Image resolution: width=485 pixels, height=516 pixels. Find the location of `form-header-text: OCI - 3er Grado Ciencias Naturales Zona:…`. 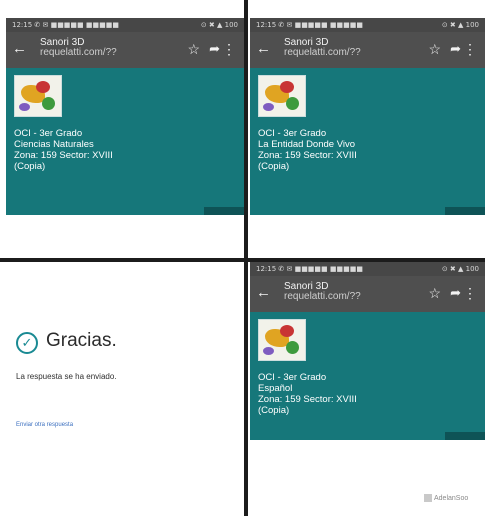

form-header-text: OCI - 3er Grado Ciencias Naturales Zona:… is located at coordinates (63, 150).